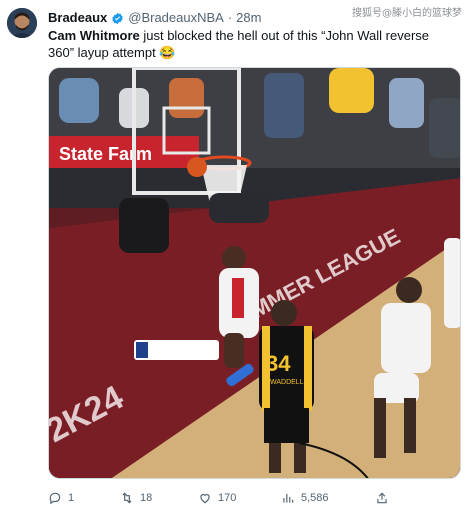  What do you see at coordinates (278, 363) in the screenshot?
I see `jersey-number: 34` at bounding box center [278, 363].